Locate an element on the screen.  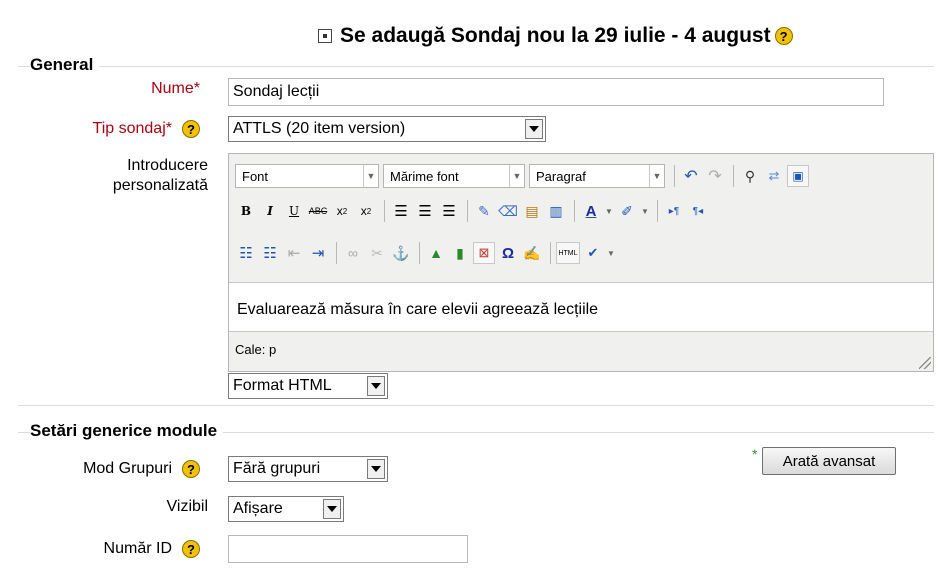
superscript-icon: x2 is located at coordinates (366, 211).